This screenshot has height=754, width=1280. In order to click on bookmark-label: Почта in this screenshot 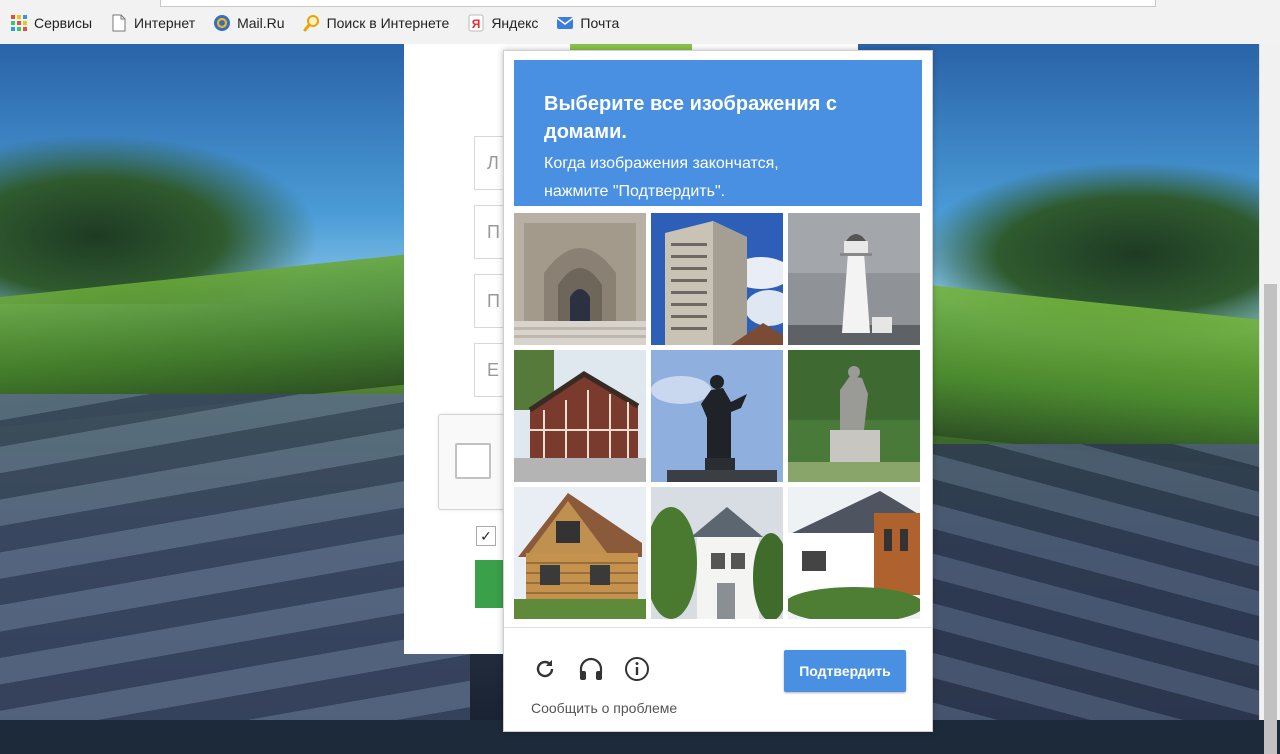, I will do `click(600, 23)`.